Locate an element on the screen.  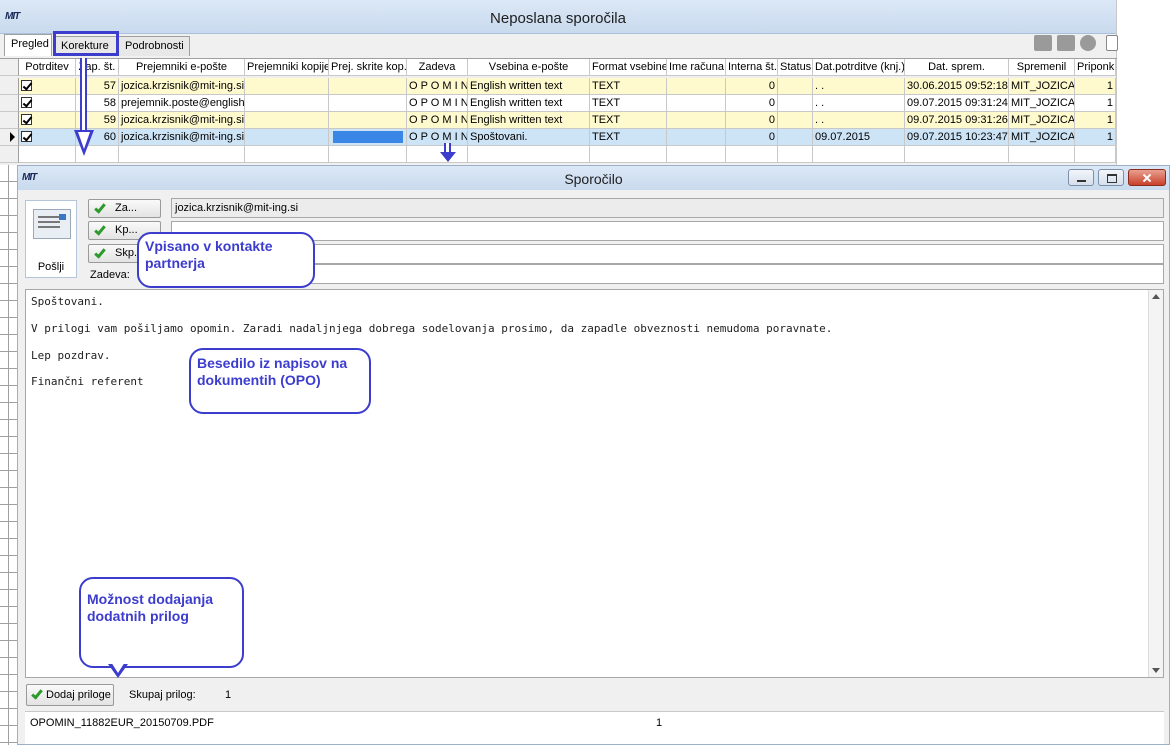
table-row-empty is located at coordinates (558, 154).